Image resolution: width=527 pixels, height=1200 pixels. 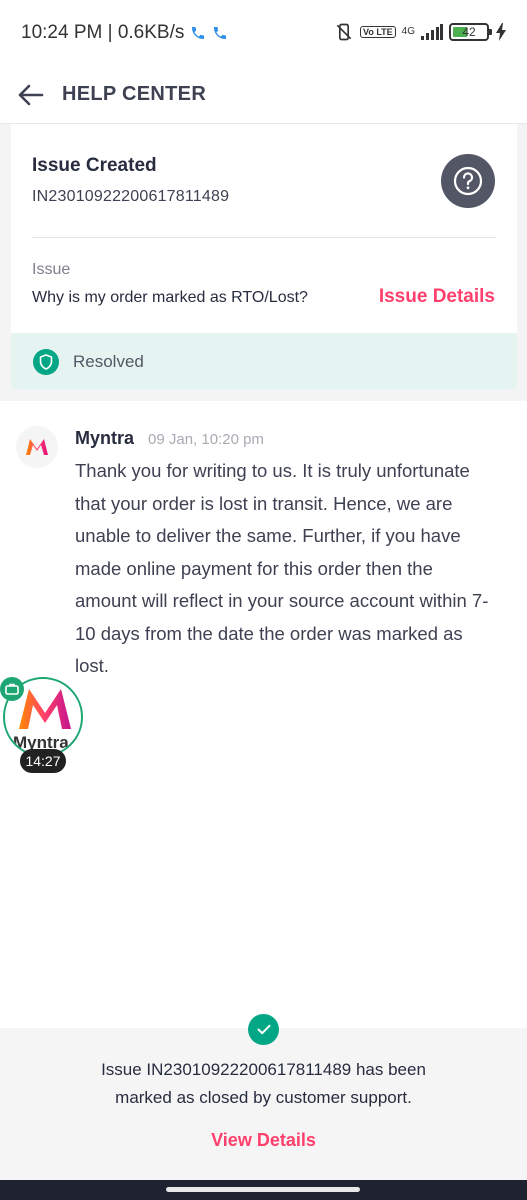 What do you see at coordinates (437, 297) in the screenshot?
I see `issue-details-link: Issue Details` at bounding box center [437, 297].